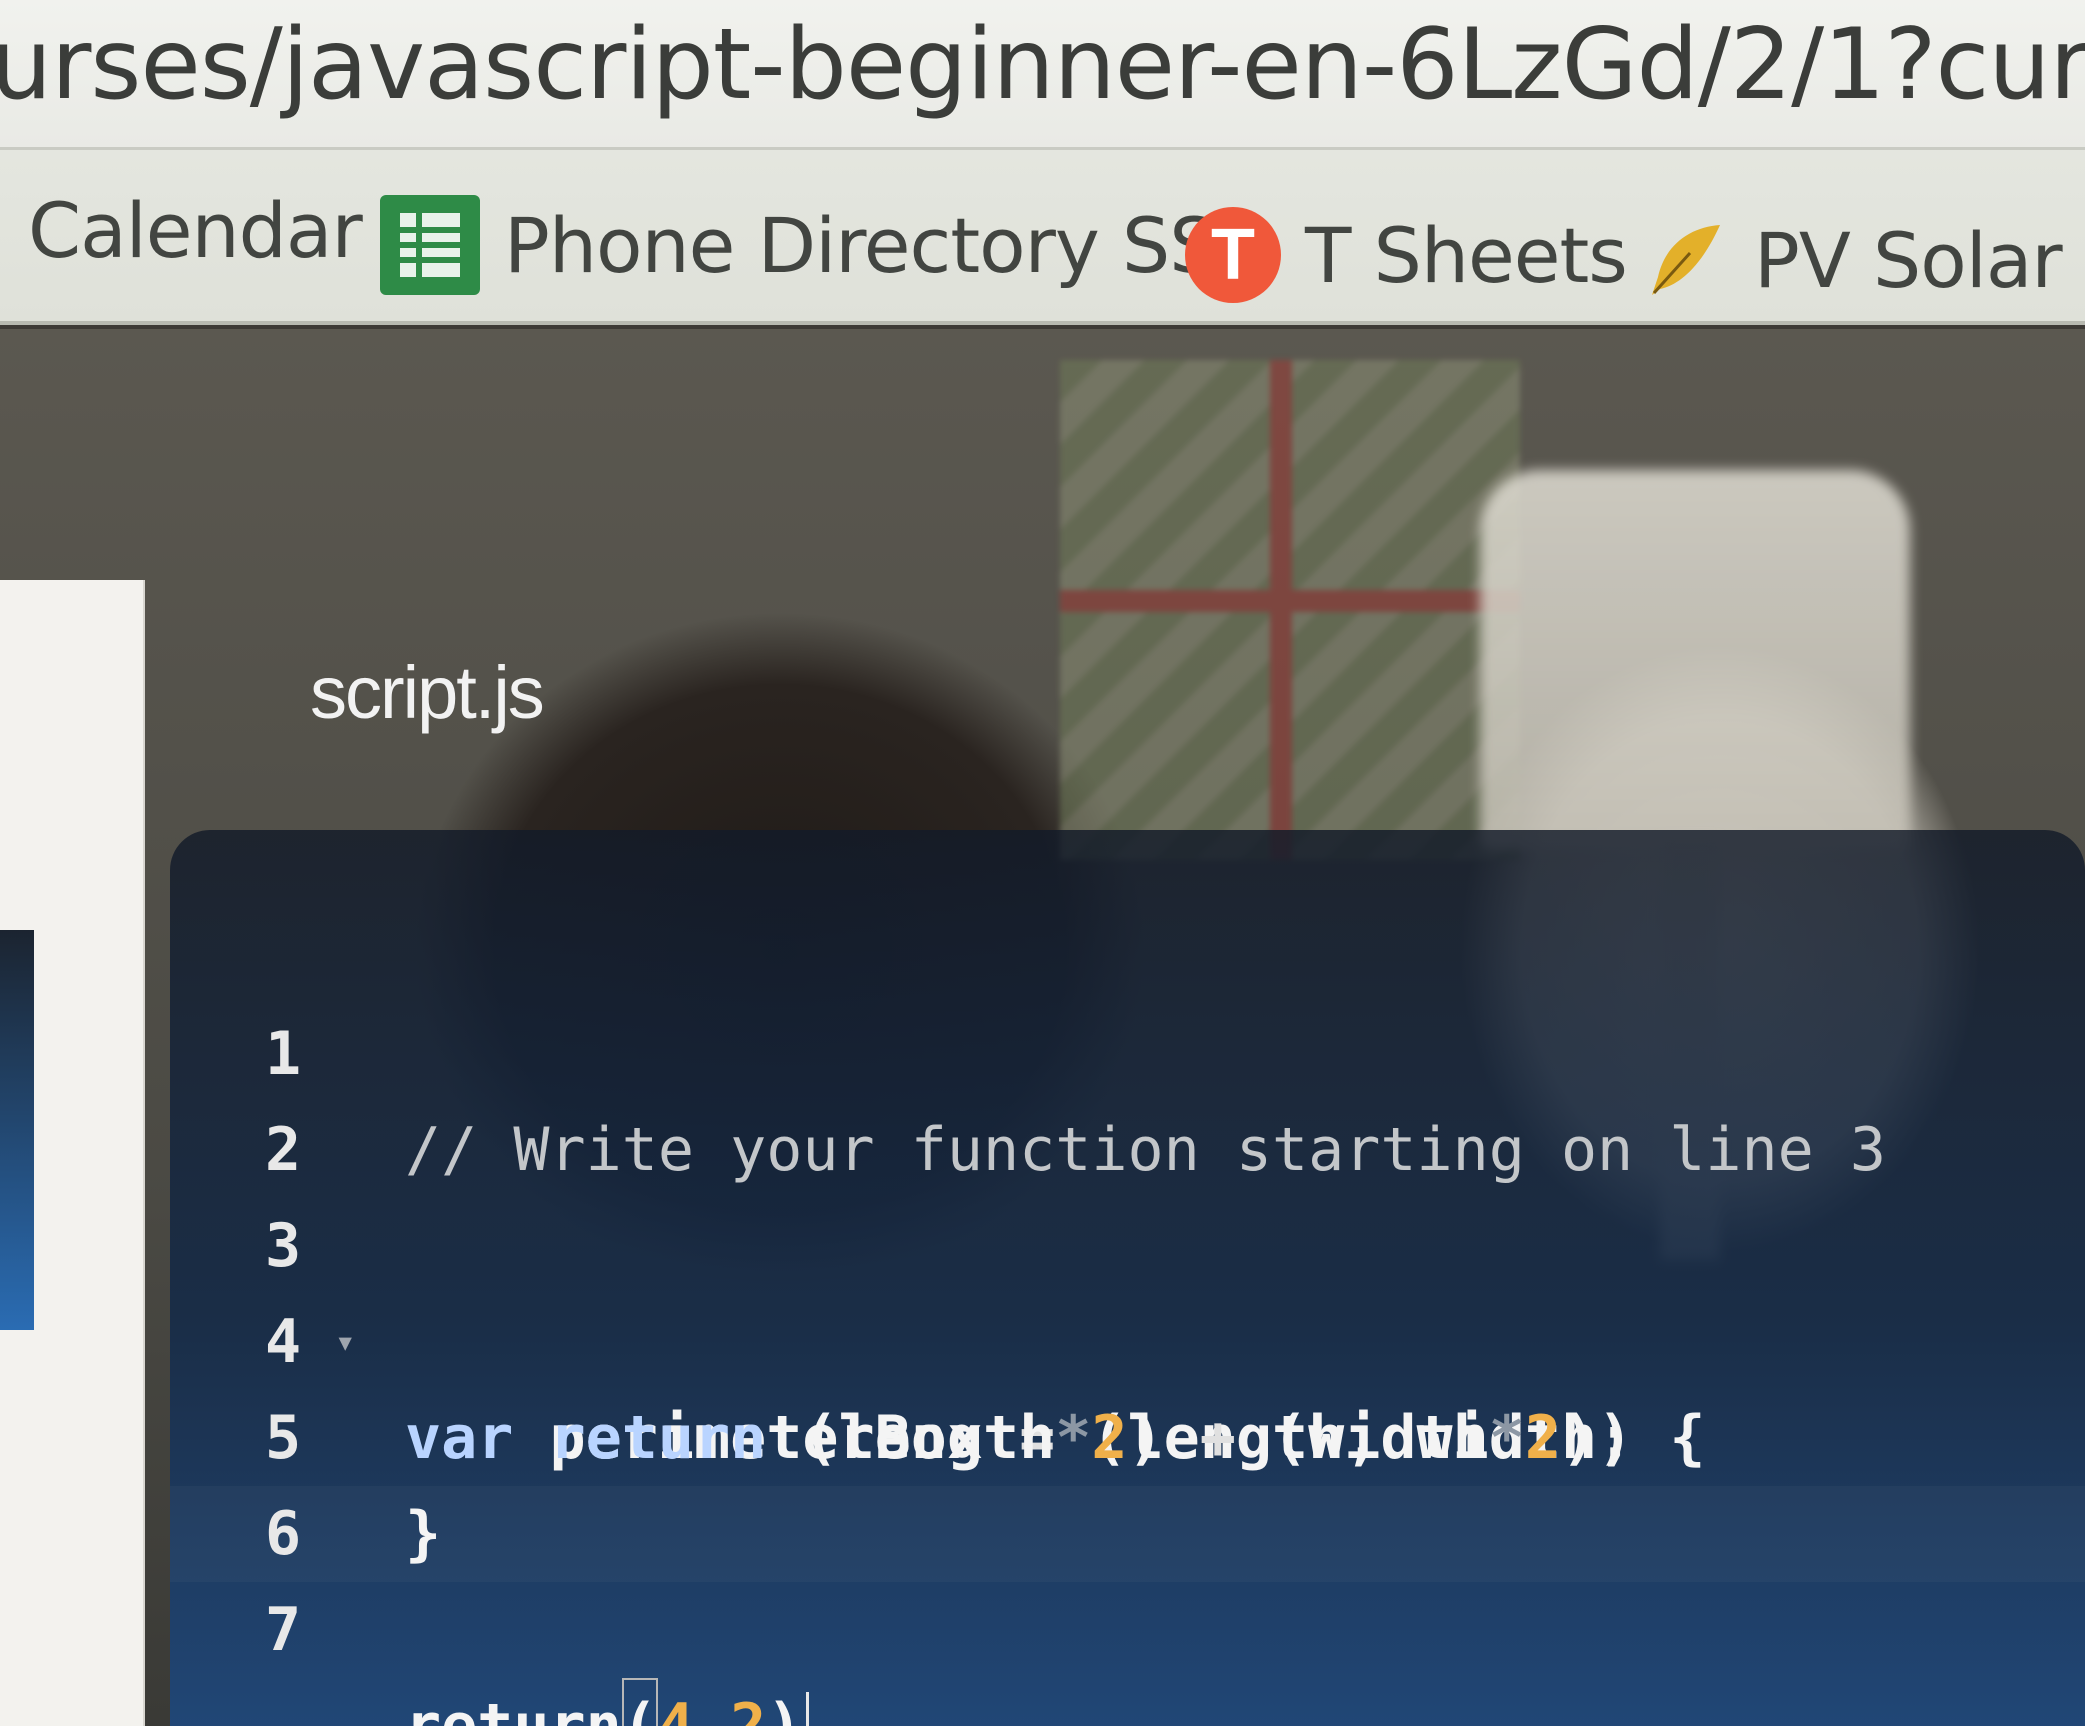 This screenshot has height=1726, width=2085. What do you see at coordinates (675, 1708) in the screenshot?
I see `code-number: 4` at bounding box center [675, 1708].